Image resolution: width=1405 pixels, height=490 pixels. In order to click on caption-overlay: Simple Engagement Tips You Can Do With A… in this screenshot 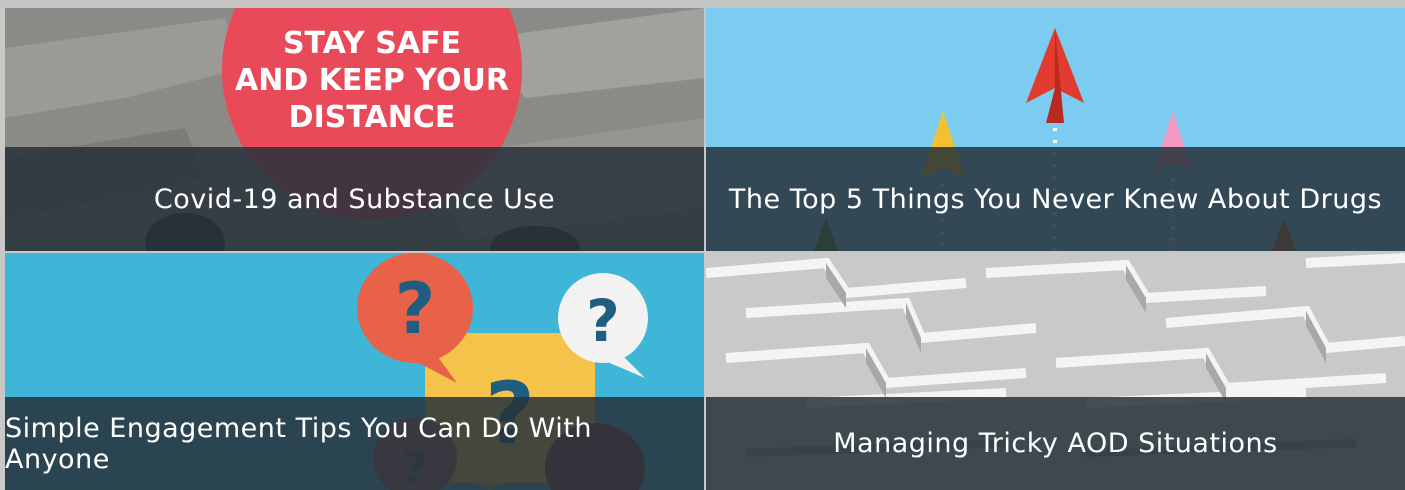, I will do `click(354, 443)`.